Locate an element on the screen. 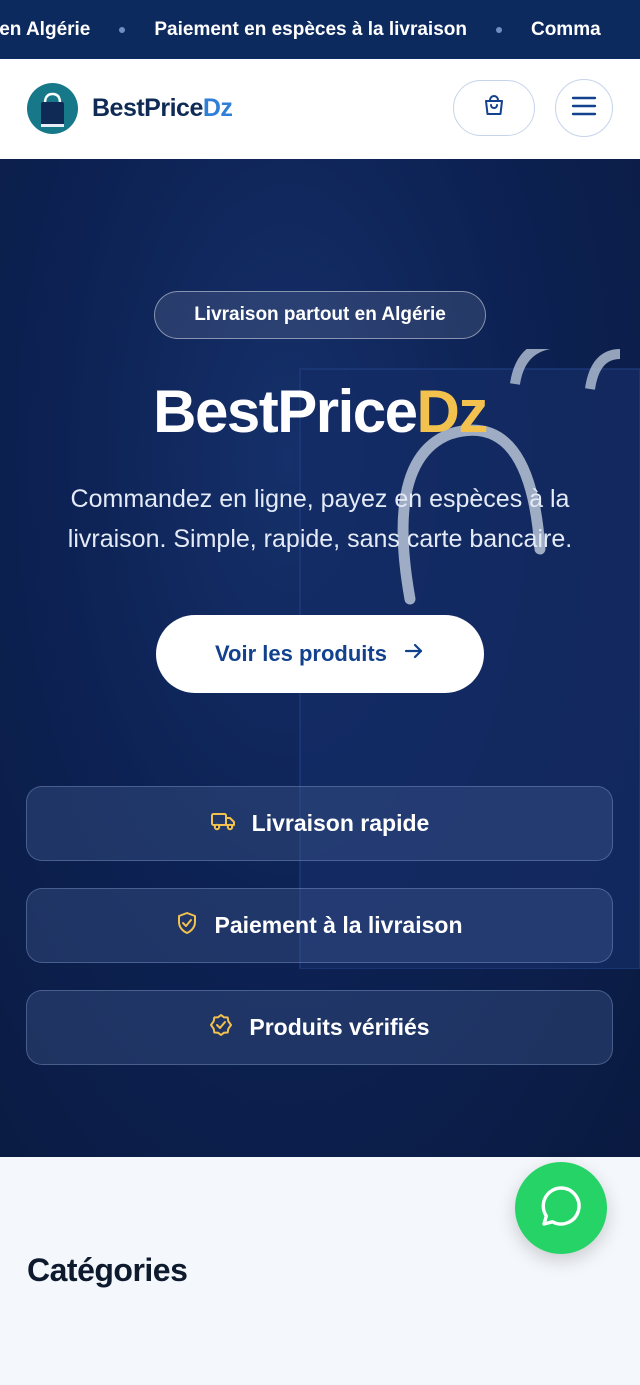  shield-check-icon is located at coordinates (195, 926).